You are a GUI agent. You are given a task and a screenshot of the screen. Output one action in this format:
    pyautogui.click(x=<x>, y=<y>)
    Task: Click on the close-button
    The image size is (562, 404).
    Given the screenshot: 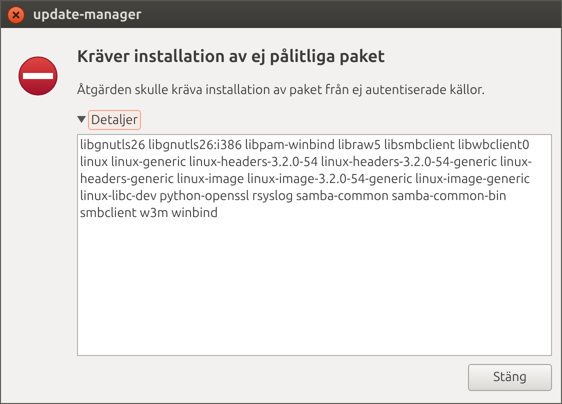 What is the action you would take?
    pyautogui.click(x=16, y=15)
    